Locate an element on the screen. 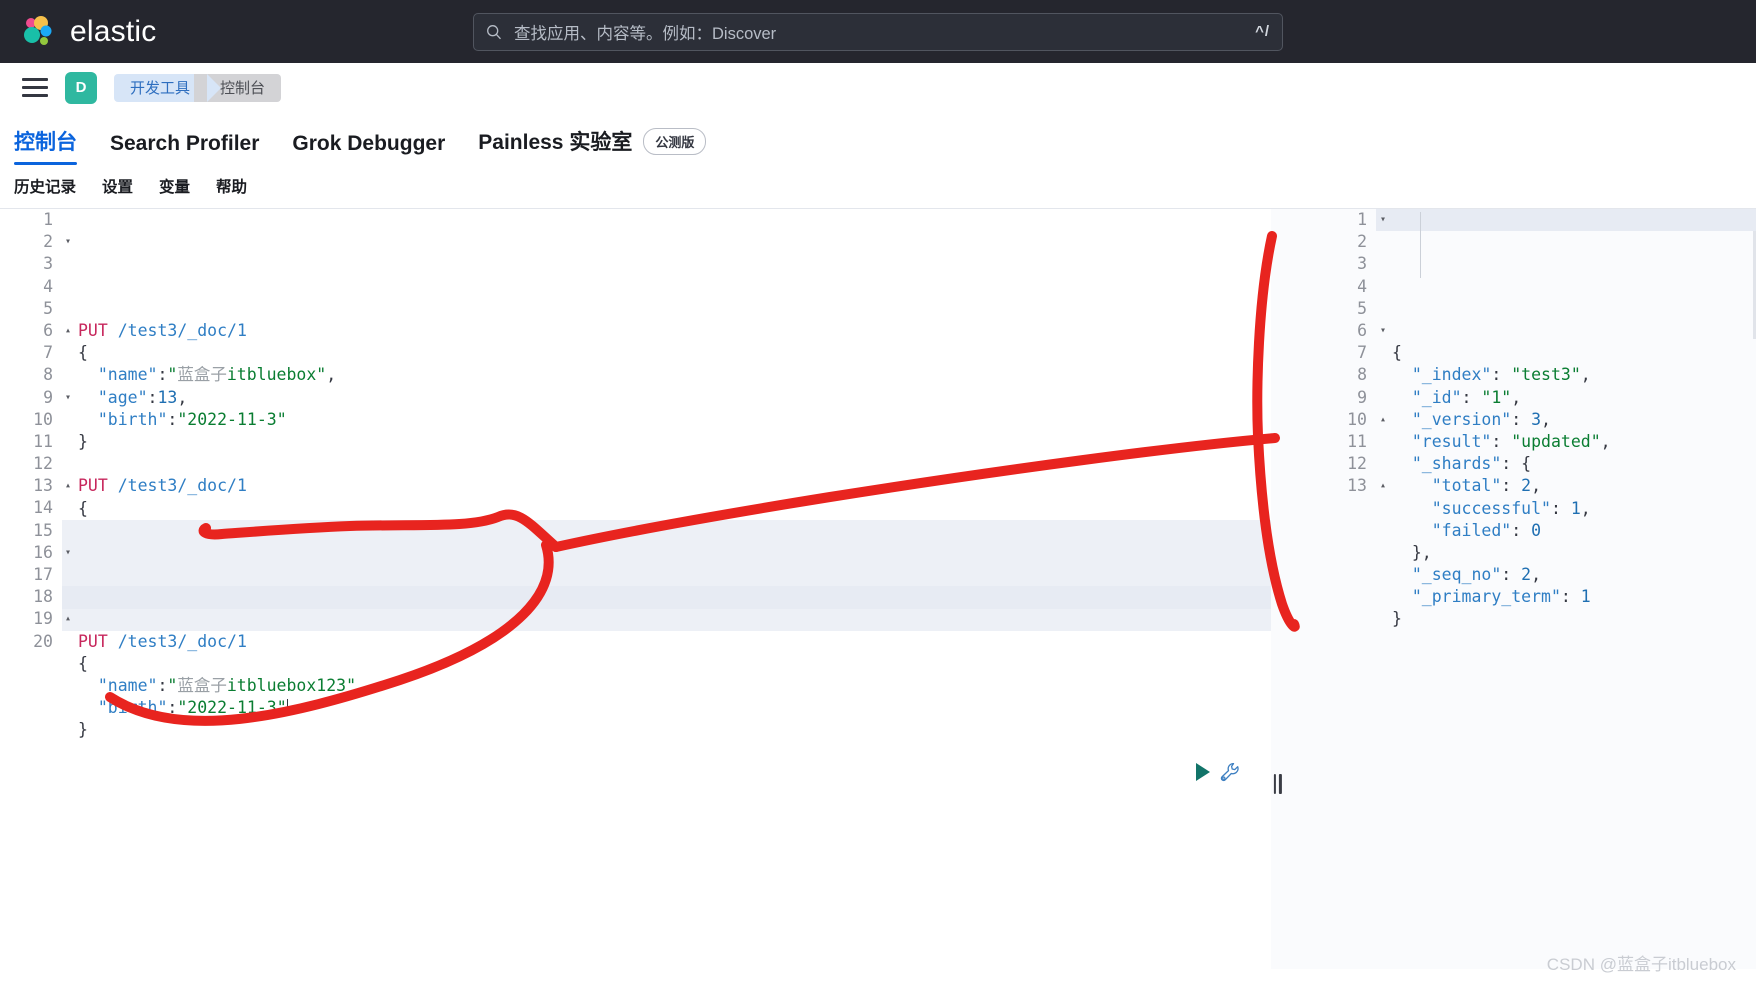  code-line: "total": 2, is located at coordinates (1574, 486).